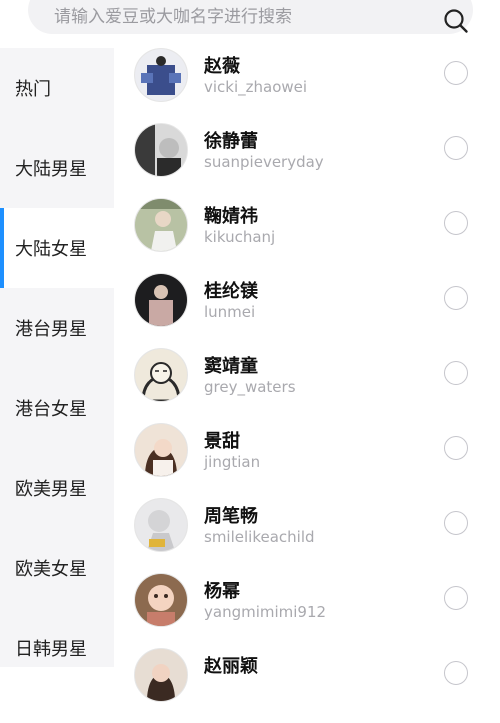  What do you see at coordinates (2, 248) in the screenshot?
I see `active-indicator` at bounding box center [2, 248].